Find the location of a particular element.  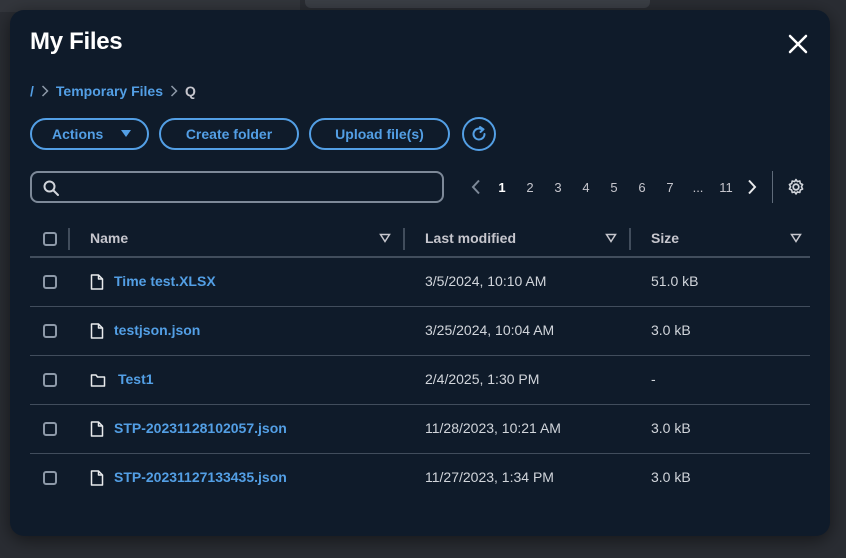

breadcrumb: / Temporary Files Q is located at coordinates (113, 91).